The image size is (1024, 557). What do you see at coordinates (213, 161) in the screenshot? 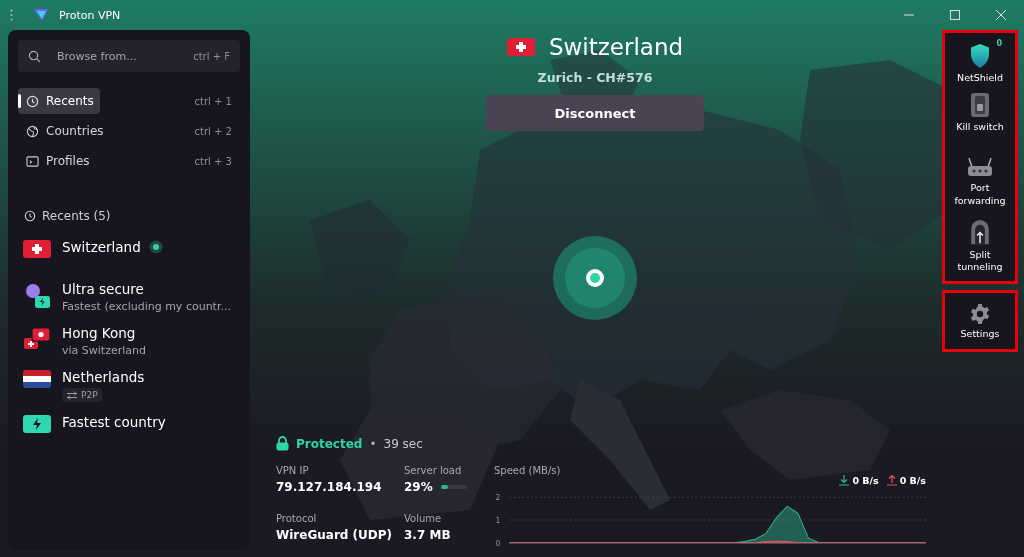
I see `shortcut-hint: ctrl + 3` at bounding box center [213, 161].